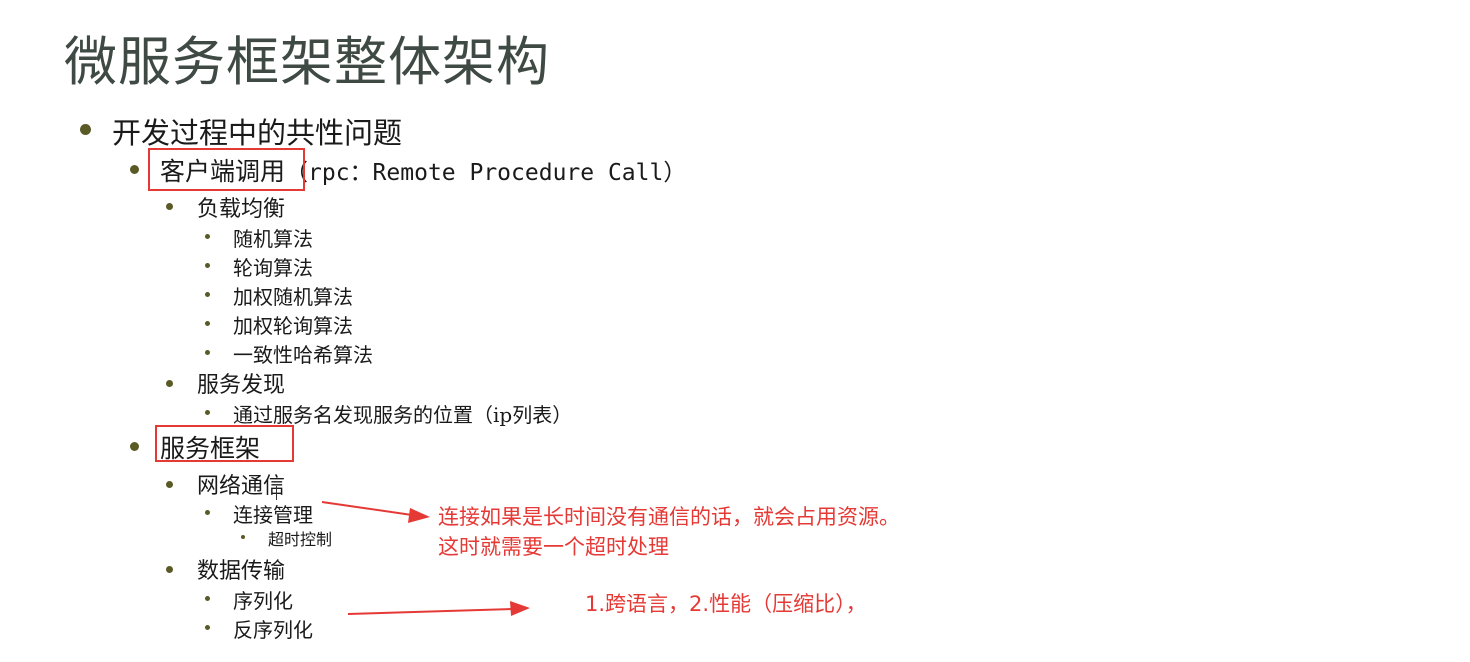 This screenshot has width=1470, height=662. What do you see at coordinates (419, 515) in the screenshot?
I see `arrowhead-connection-note` at bounding box center [419, 515].